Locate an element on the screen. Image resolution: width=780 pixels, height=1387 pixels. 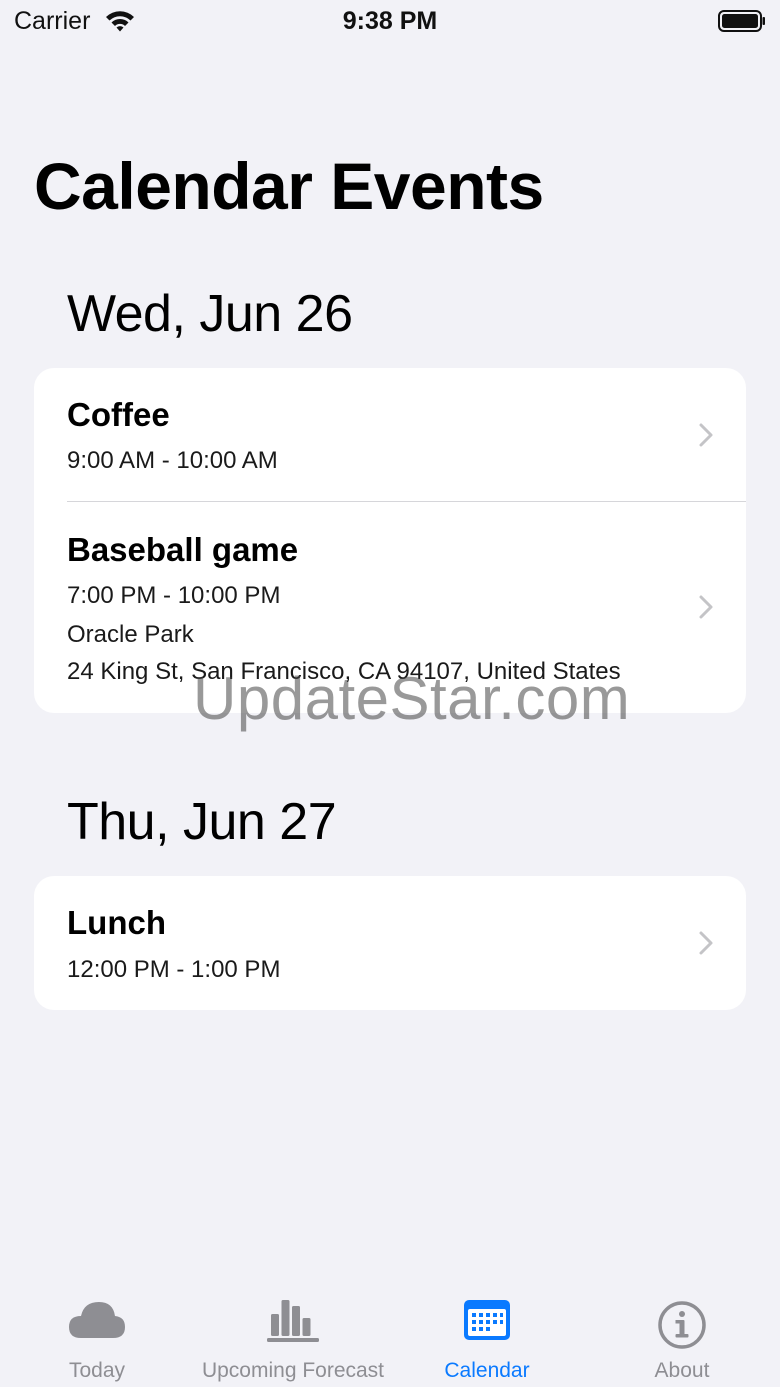
event-title: Lunch is located at coordinates (116, 922).